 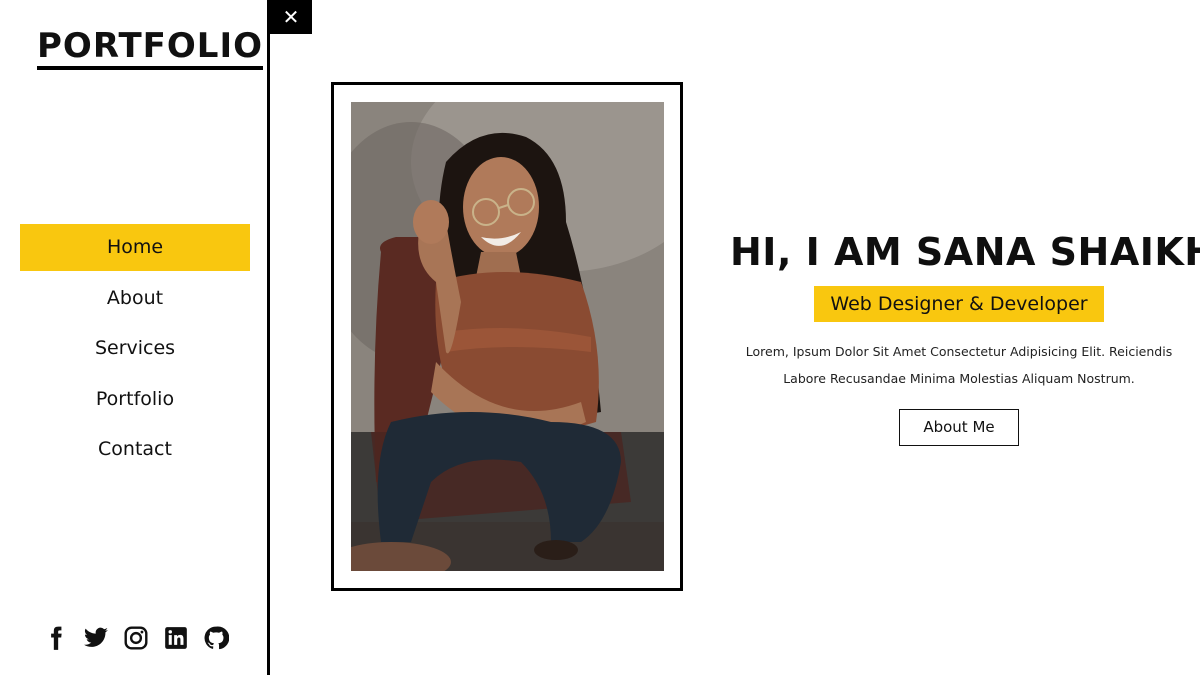 What do you see at coordinates (135, 247) in the screenshot?
I see `nav-item-home: Home` at bounding box center [135, 247].